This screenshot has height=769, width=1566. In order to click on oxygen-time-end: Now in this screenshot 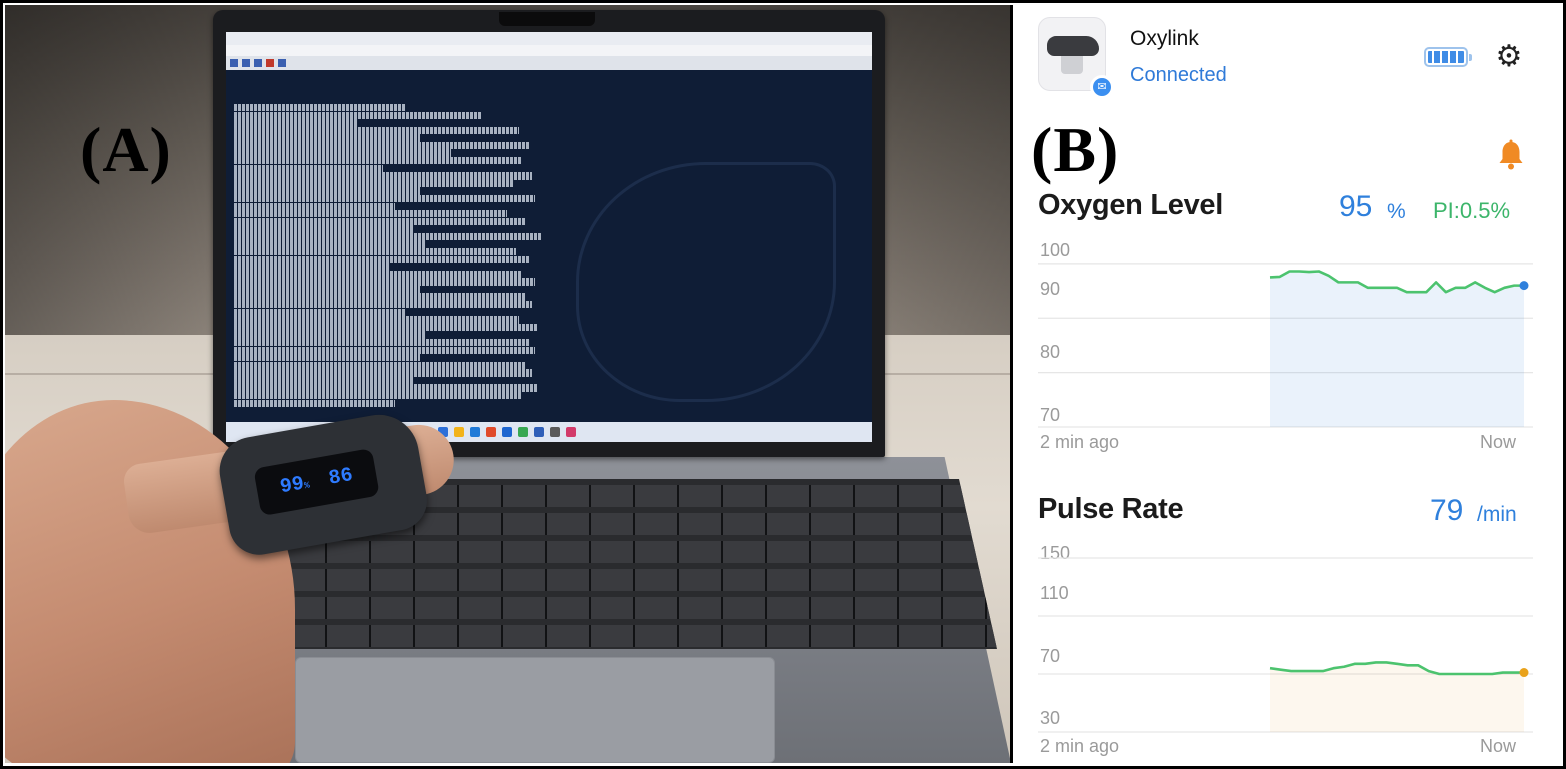, I will do `click(1498, 442)`.